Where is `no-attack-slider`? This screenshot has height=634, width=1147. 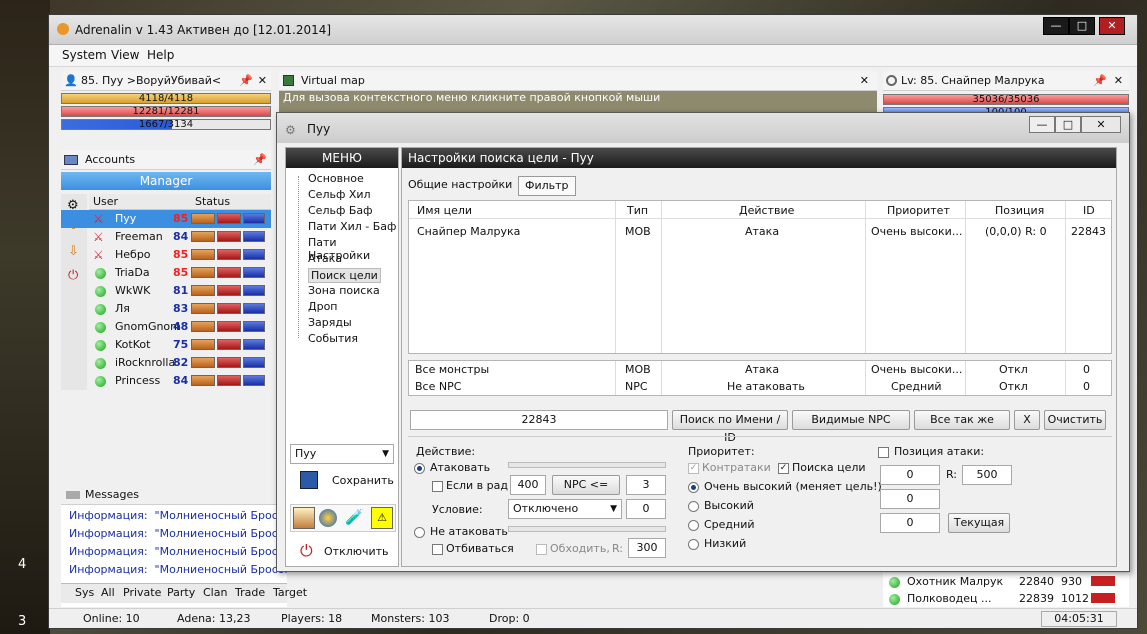 no-attack-slider is located at coordinates (587, 529).